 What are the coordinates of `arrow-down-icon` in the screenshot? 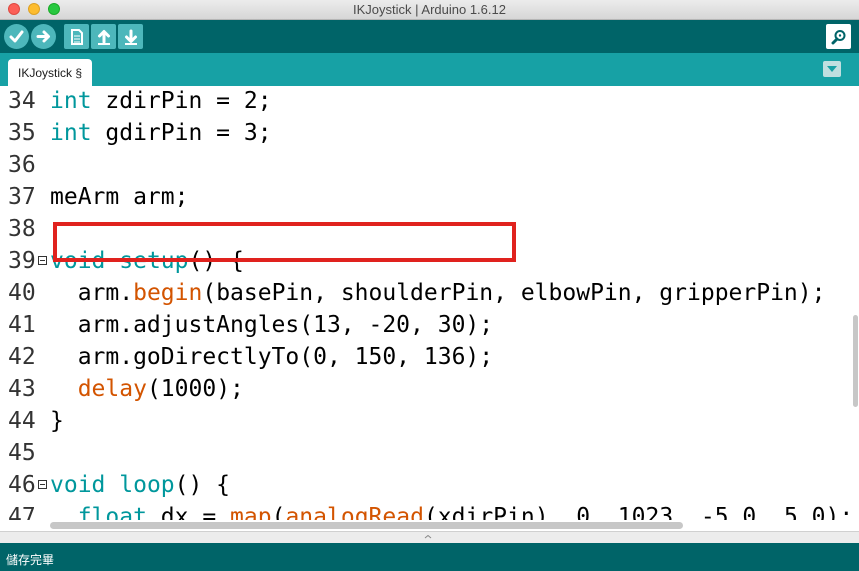 It's located at (130, 37).